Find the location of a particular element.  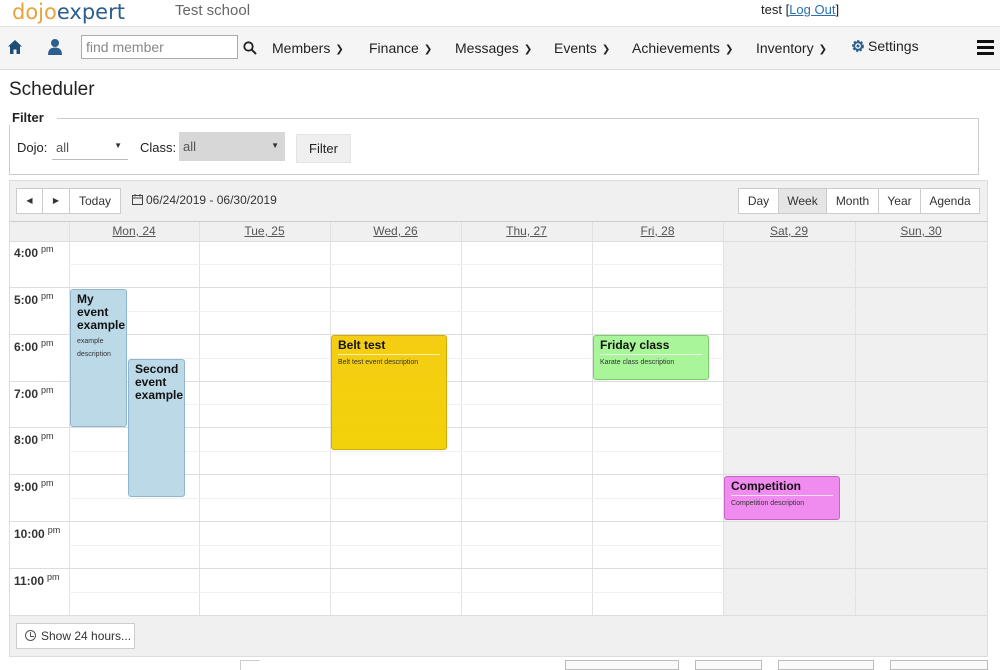

prev-button: ◀ is located at coordinates (29, 201).